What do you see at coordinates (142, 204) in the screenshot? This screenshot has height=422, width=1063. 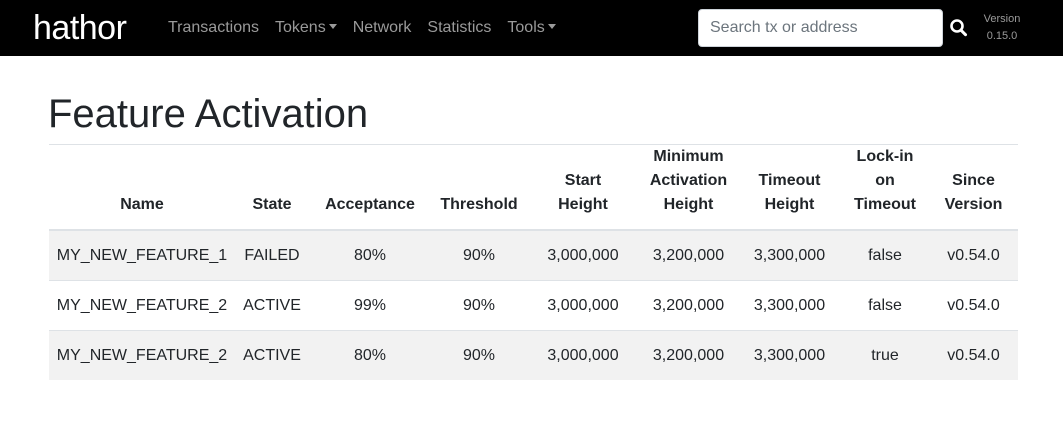 I see `header-name-text: Name` at bounding box center [142, 204].